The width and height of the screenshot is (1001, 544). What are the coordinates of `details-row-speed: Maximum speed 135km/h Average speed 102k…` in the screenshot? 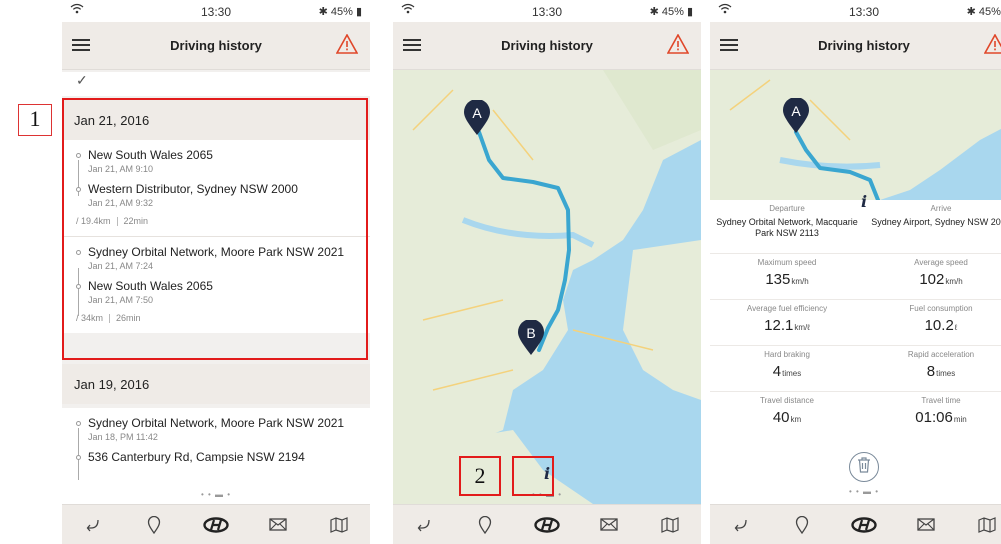 It's located at (855, 277).